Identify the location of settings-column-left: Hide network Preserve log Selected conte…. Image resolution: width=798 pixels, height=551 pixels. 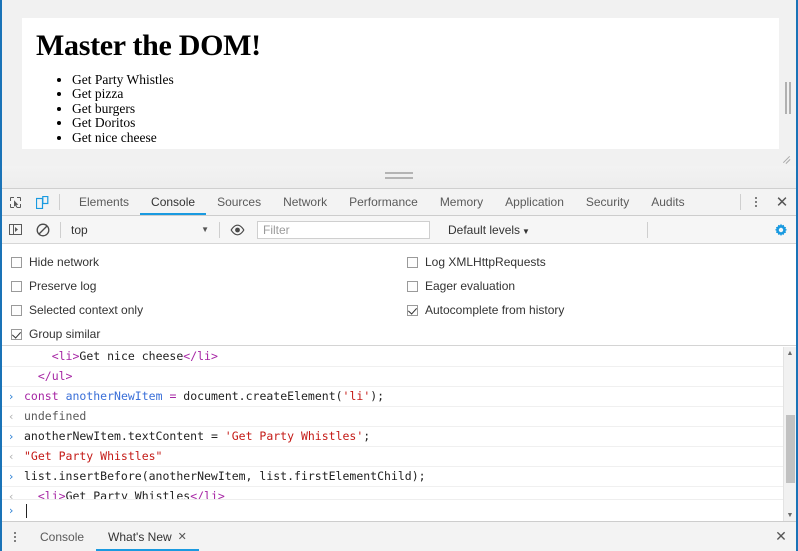
(77, 298).